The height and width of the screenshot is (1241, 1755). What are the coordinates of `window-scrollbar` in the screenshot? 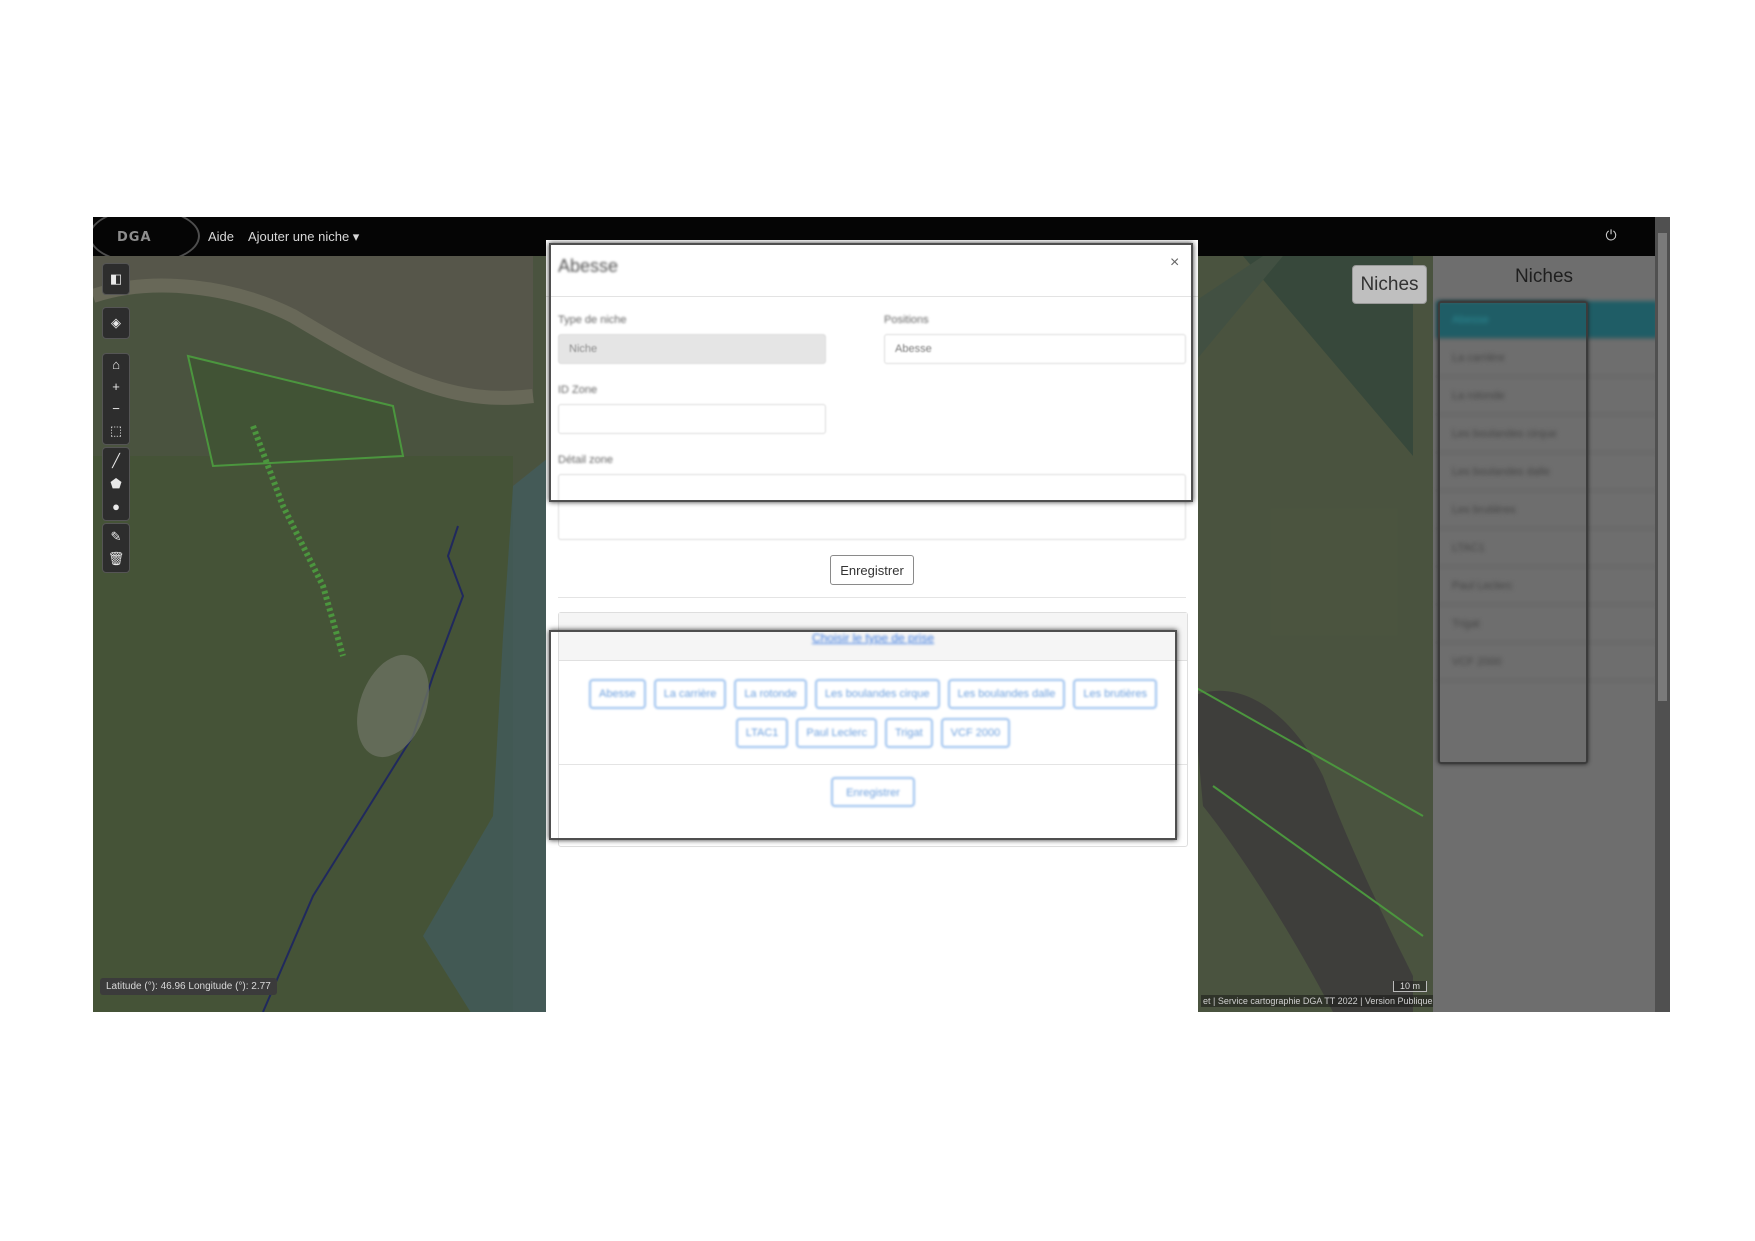 It's located at (1662, 614).